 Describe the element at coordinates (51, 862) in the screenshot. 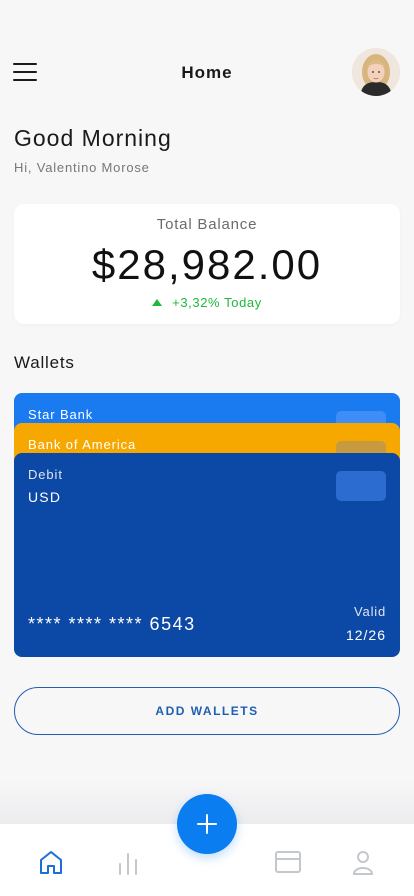

I see `home-icon` at that location.